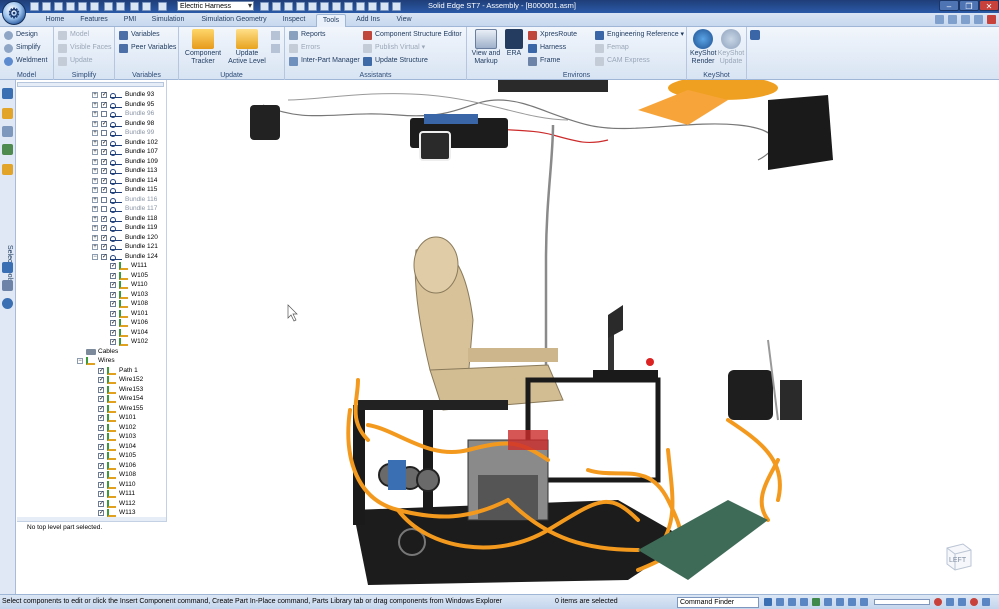 The height and width of the screenshot is (609, 999). I want to click on errors-button: Errors, so click(304, 48).